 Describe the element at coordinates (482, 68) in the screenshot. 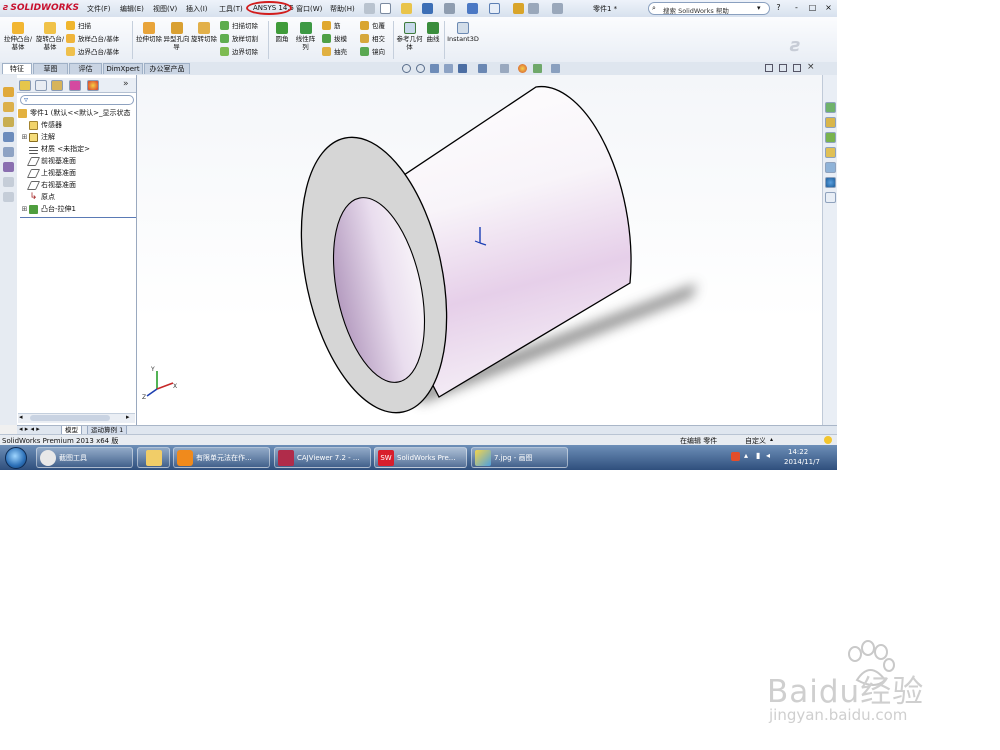

I see `display-style-icon` at that location.